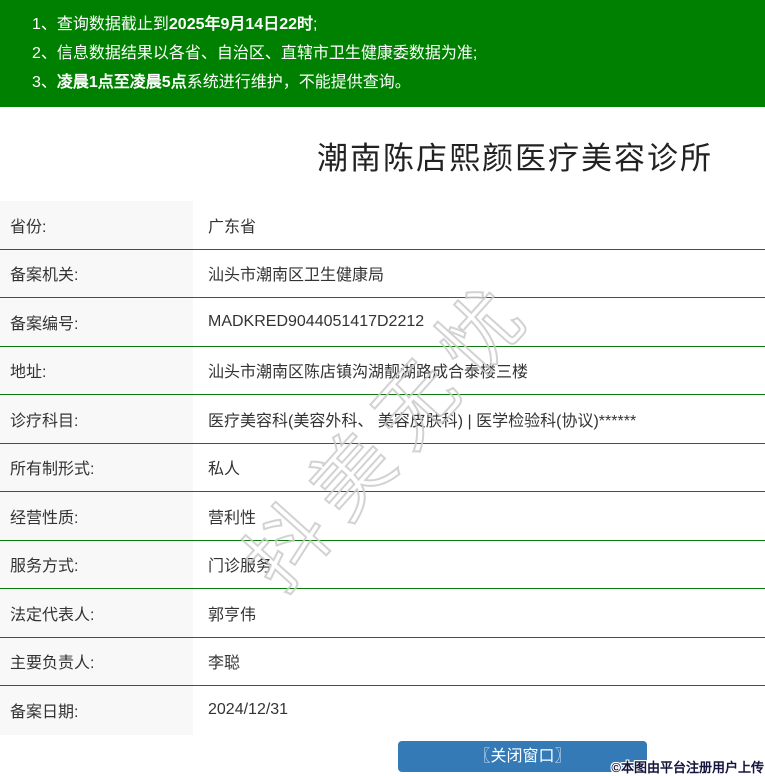 The height and width of the screenshot is (776, 765). What do you see at coordinates (296, 276) in the screenshot?
I see `row-value: 汕头市潮南区卫生健康局` at bounding box center [296, 276].